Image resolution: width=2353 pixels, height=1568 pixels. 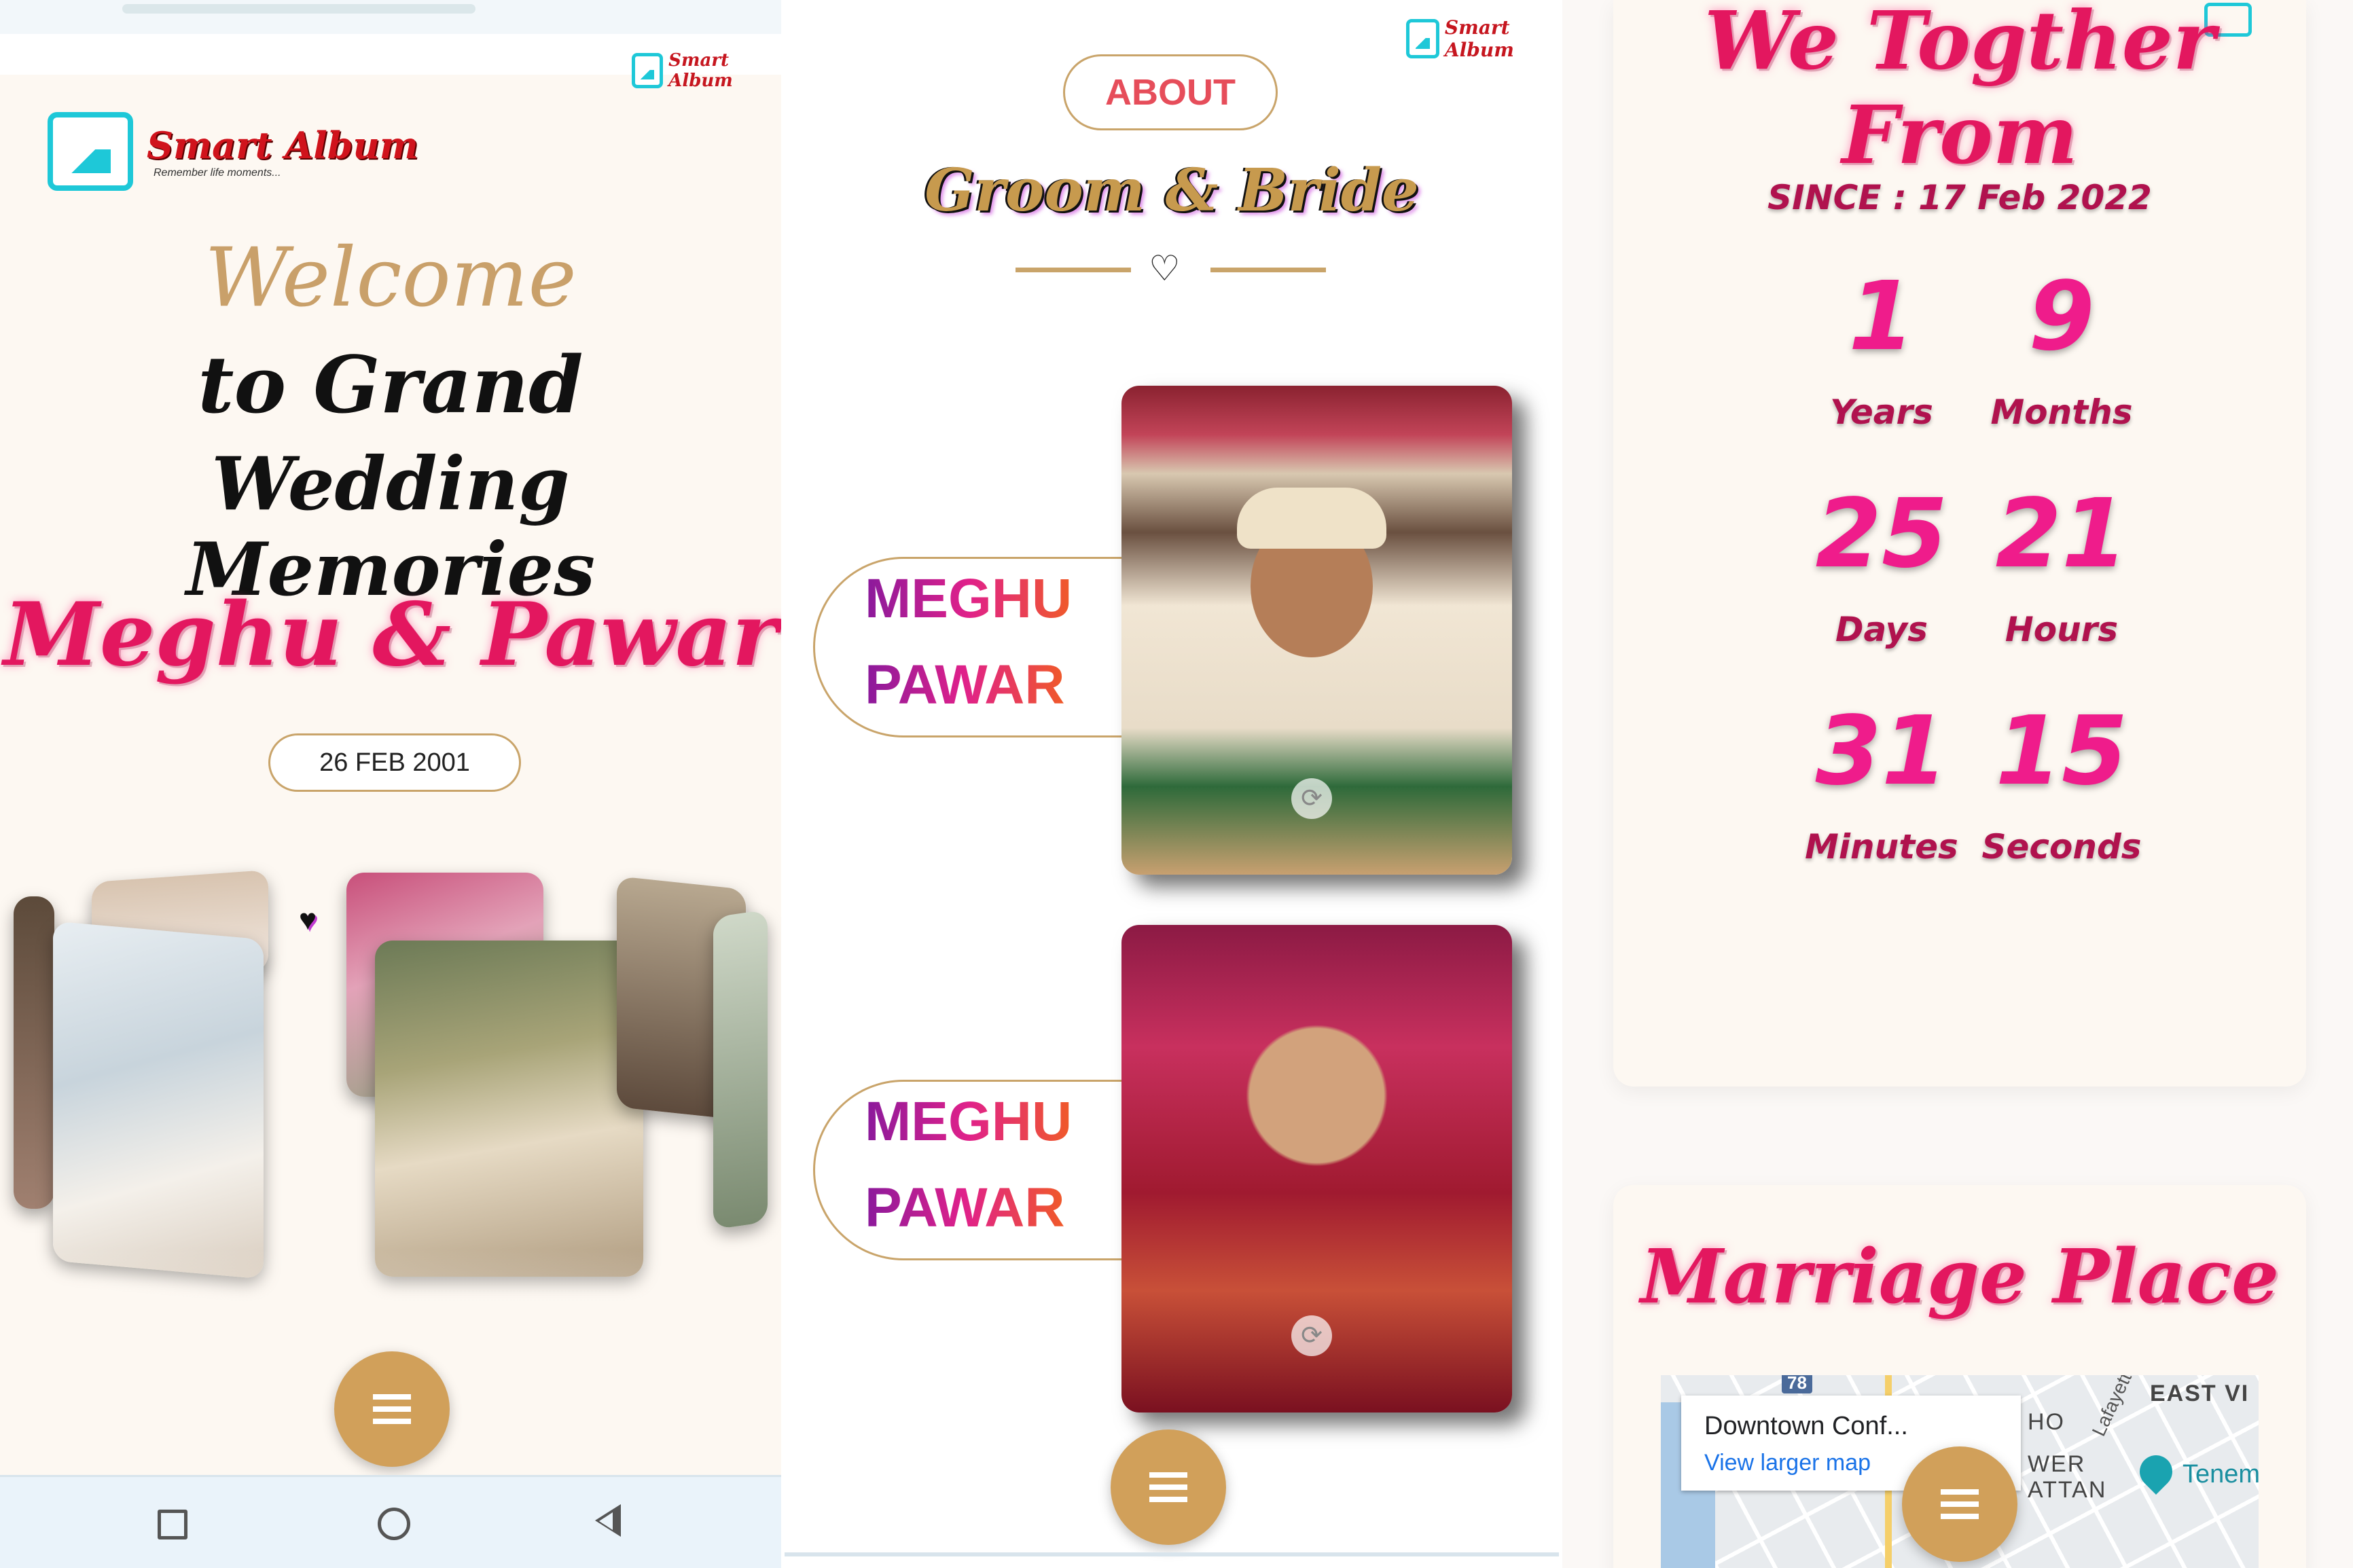 What do you see at coordinates (2061, 317) in the screenshot?
I see `months-value: 9` at bounding box center [2061, 317].